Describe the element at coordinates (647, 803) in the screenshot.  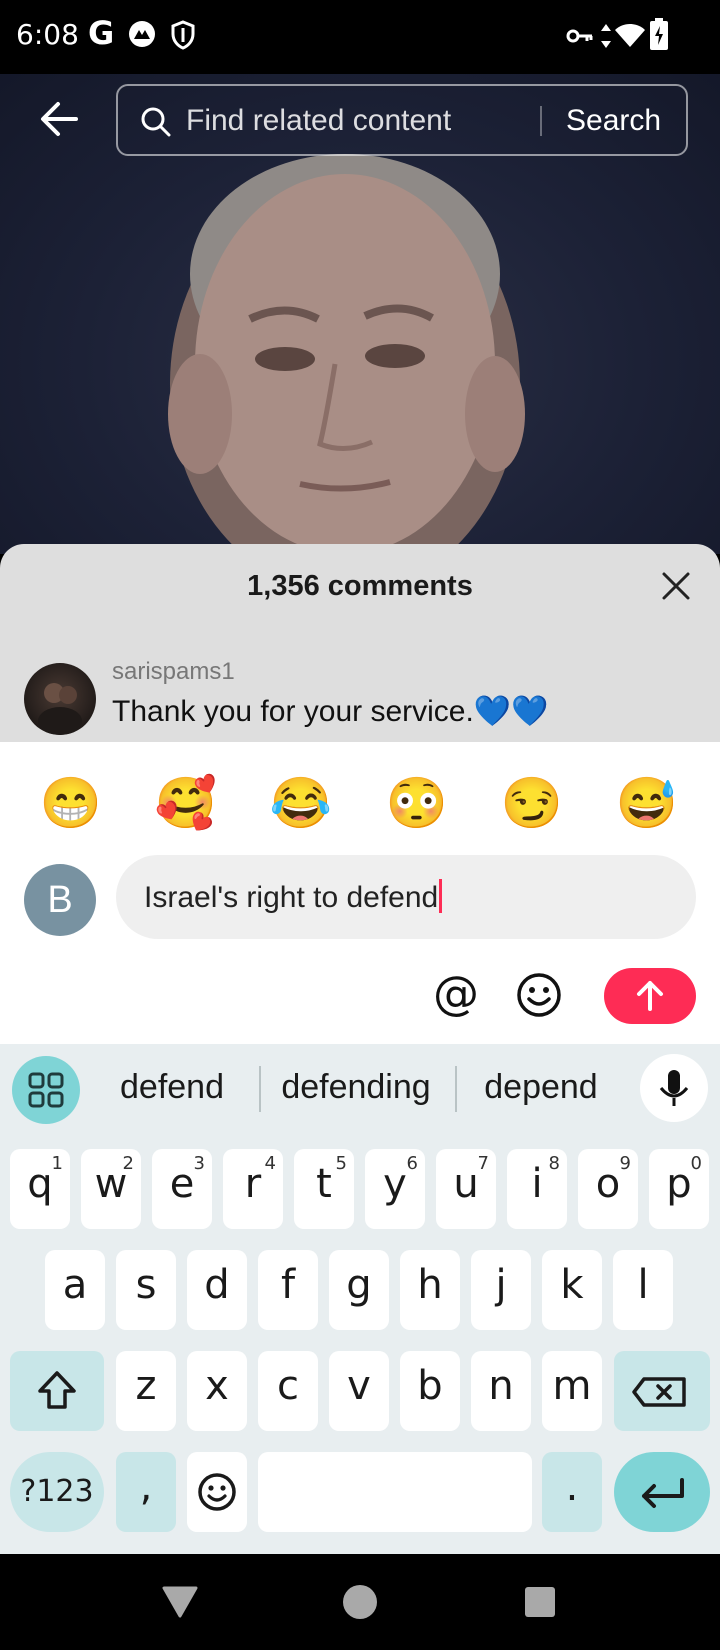
I see `emoji-sweat-smile: 😅` at that location.